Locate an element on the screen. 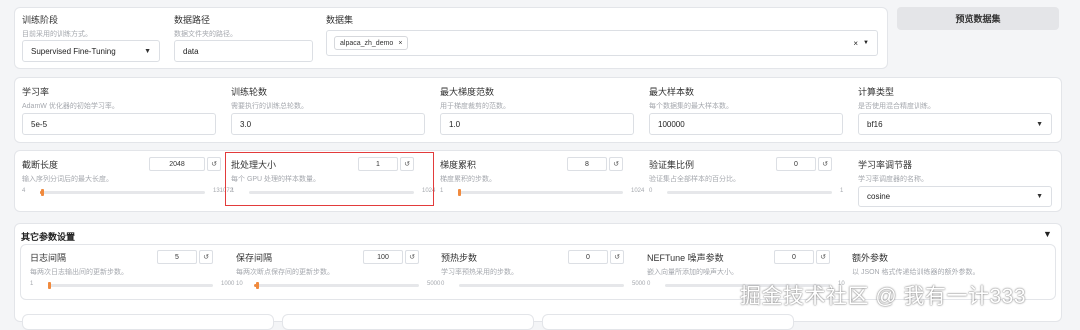 This screenshot has width=1080, height=330. slider-label: 截断长度 is located at coordinates (40, 165).